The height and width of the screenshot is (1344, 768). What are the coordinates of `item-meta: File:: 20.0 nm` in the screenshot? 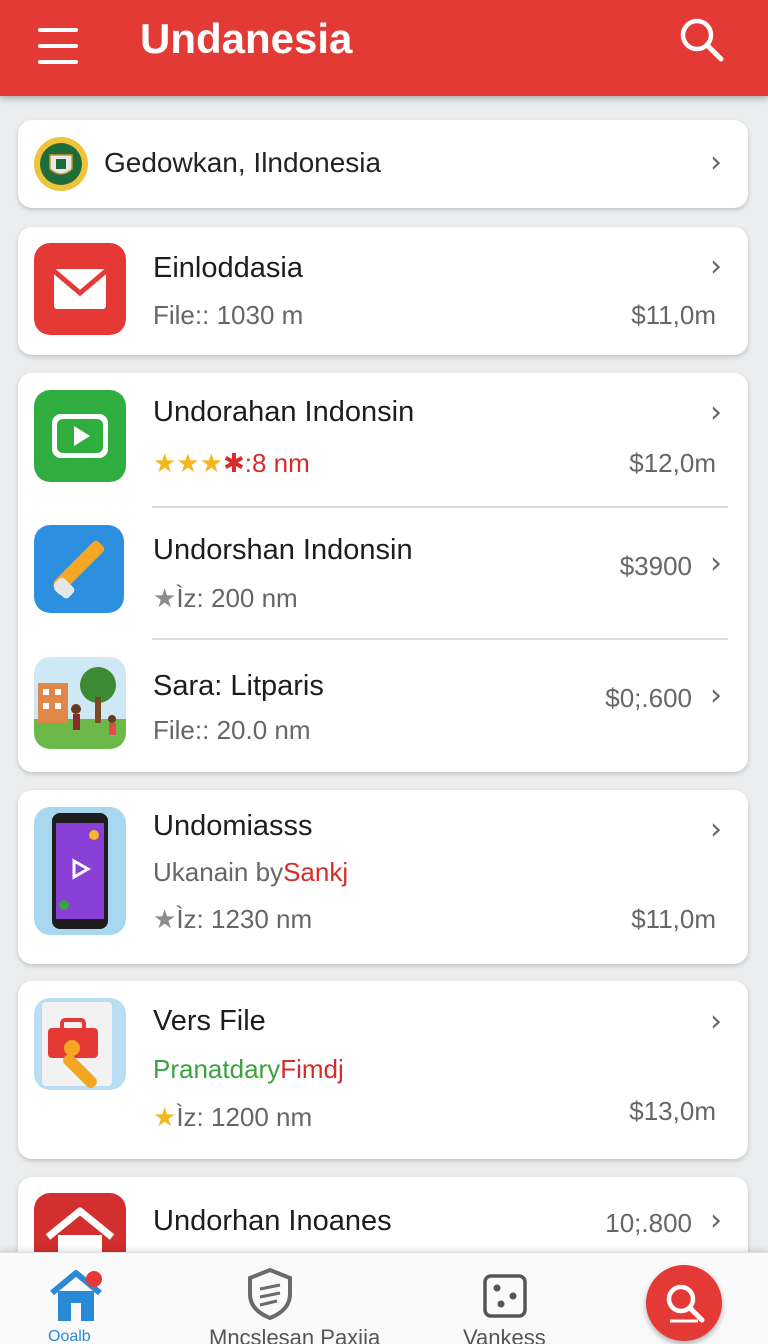 It's located at (232, 730).